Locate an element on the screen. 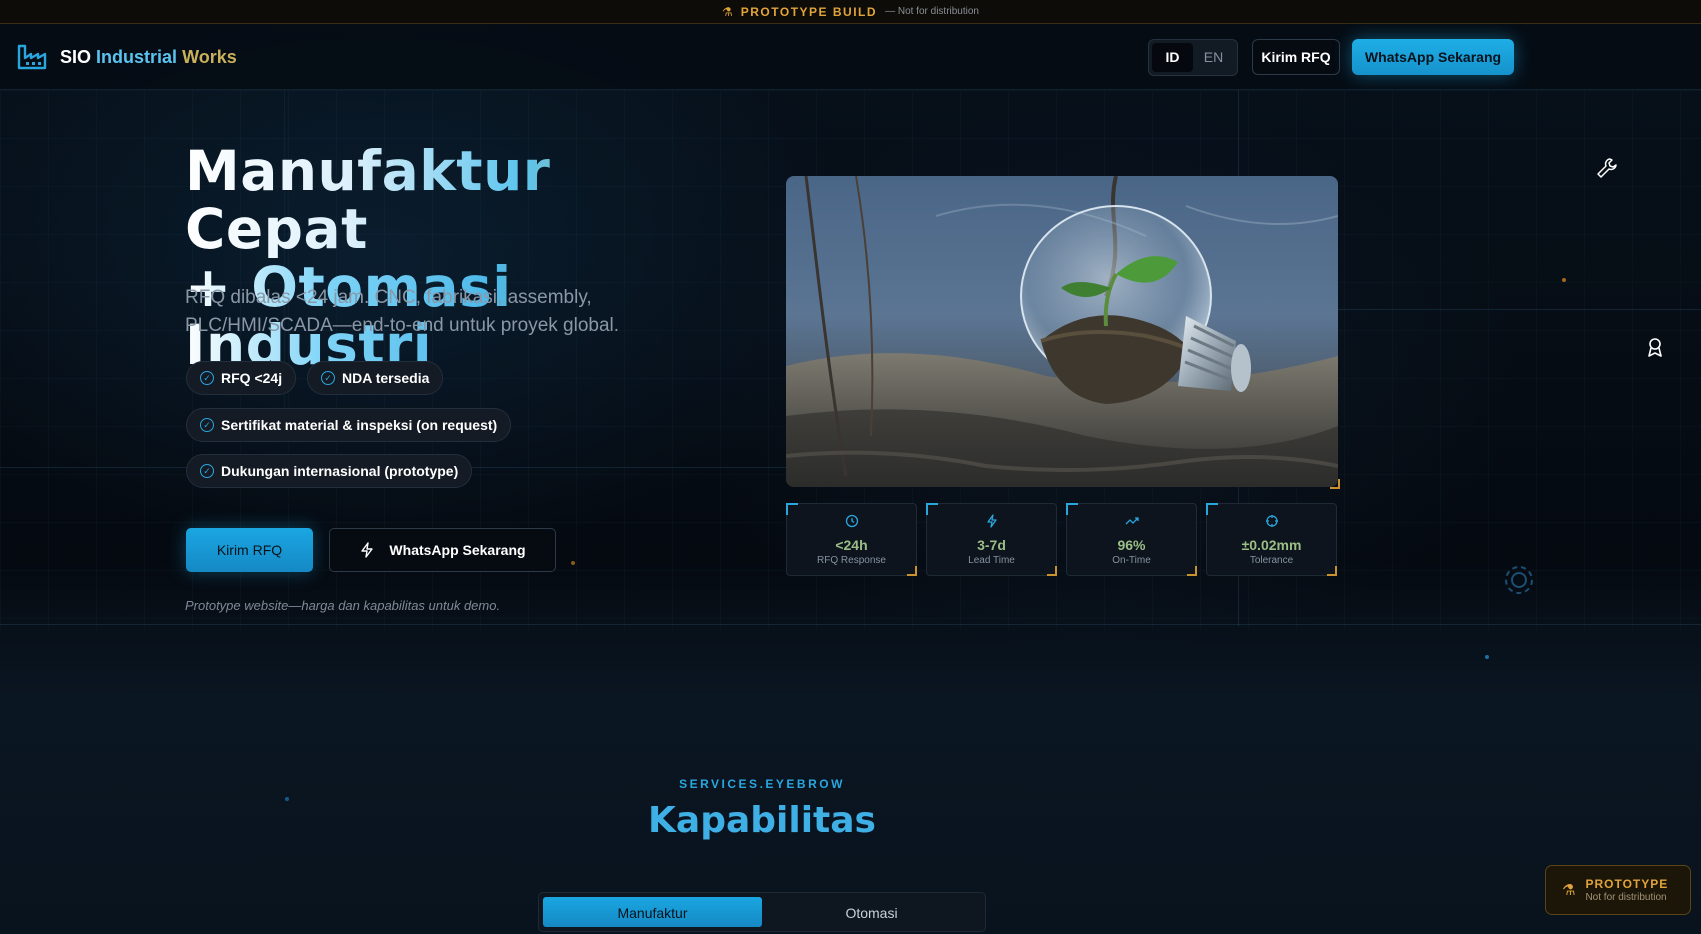 Image resolution: width=1701 pixels, height=934 pixels. stat-card: <24h RFQ Response is located at coordinates (851, 539).